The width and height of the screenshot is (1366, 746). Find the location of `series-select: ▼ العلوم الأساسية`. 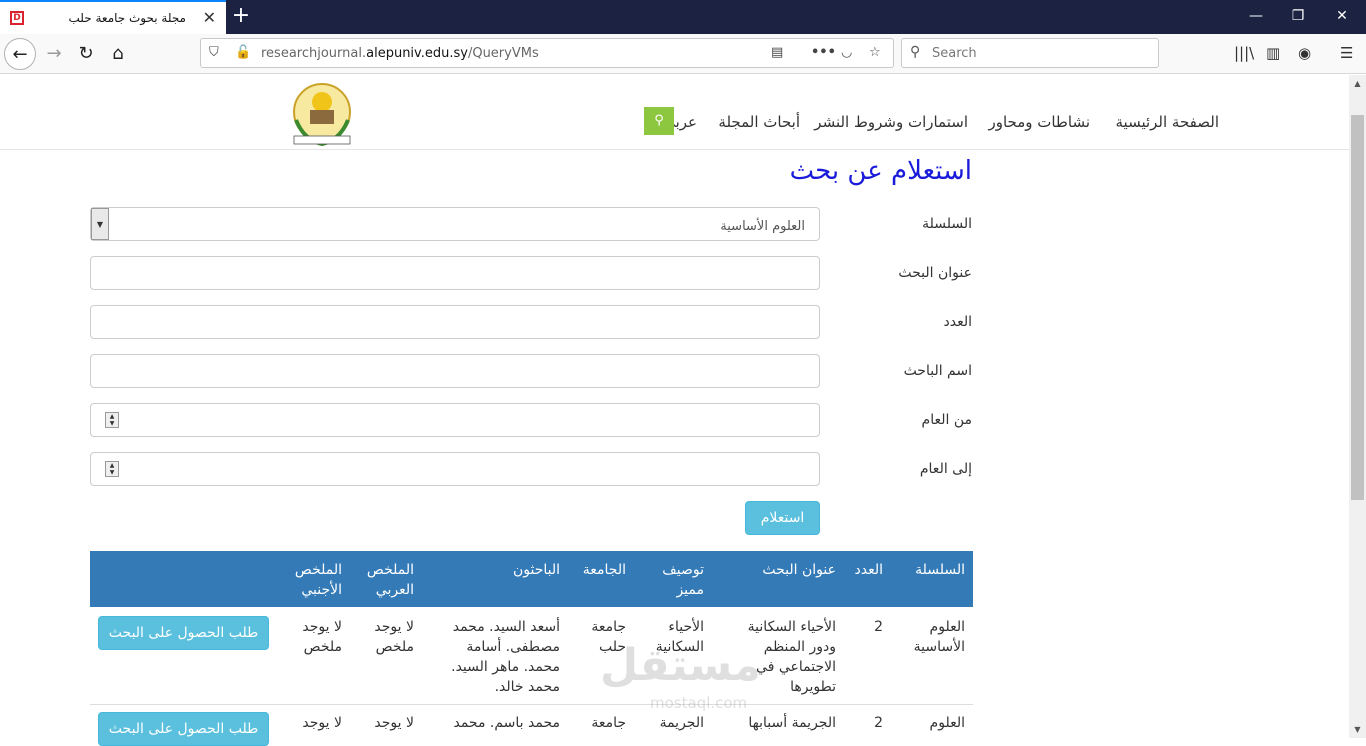

series-select: ▼ العلوم الأساسية is located at coordinates (455, 224).